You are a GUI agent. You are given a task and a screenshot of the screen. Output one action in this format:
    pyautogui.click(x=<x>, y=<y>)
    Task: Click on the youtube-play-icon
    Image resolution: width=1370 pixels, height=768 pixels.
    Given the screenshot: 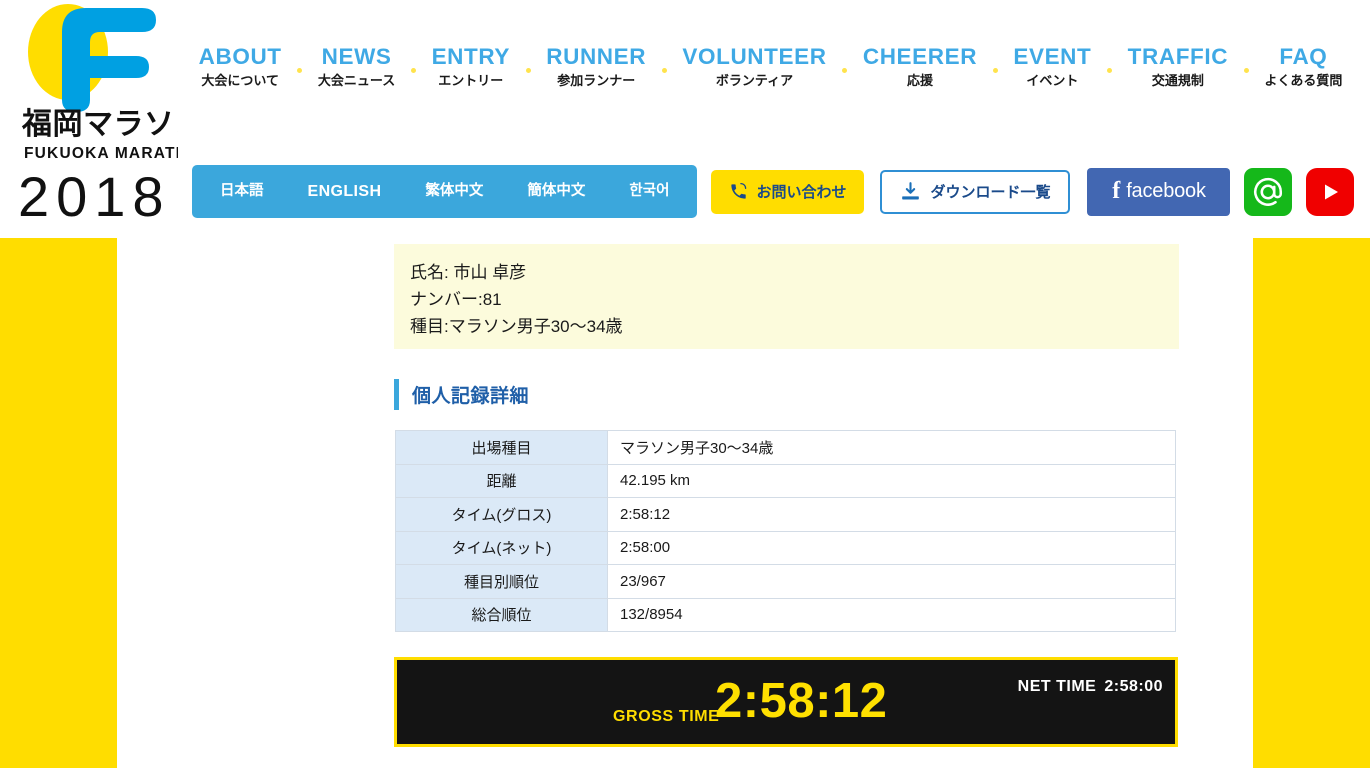 What is the action you would take?
    pyautogui.click(x=1332, y=191)
    